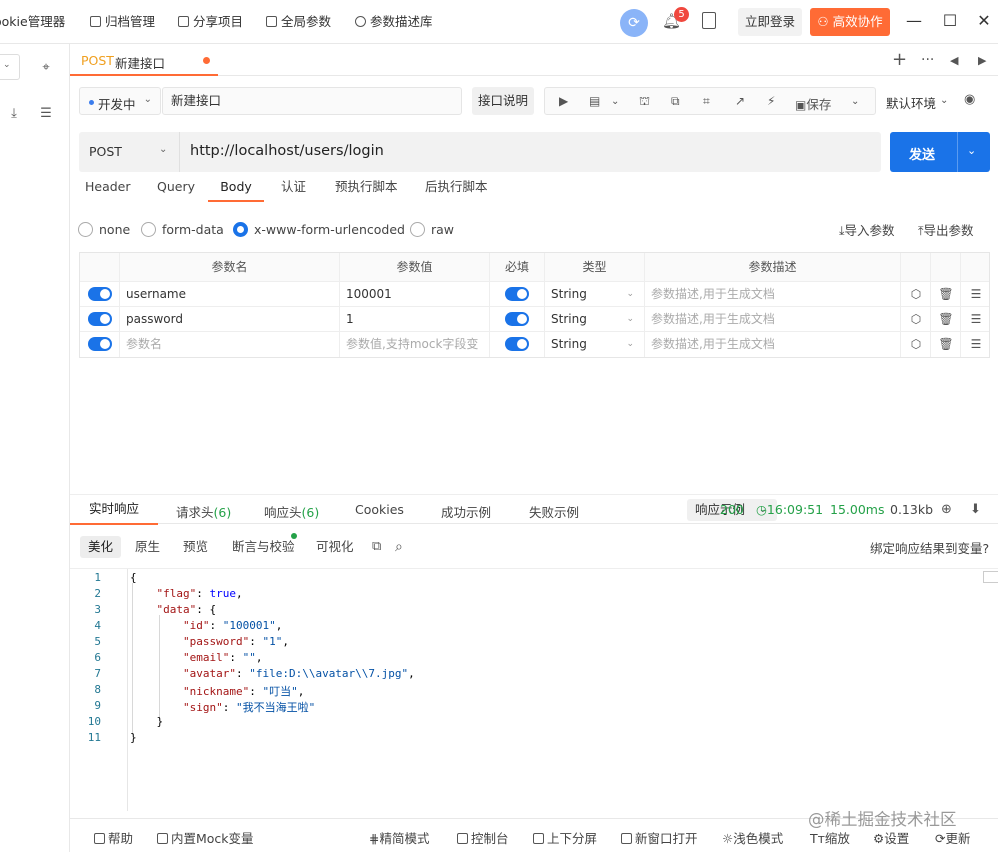 The image size is (998, 852). I want to click on scrollbar, so click(990, 577).